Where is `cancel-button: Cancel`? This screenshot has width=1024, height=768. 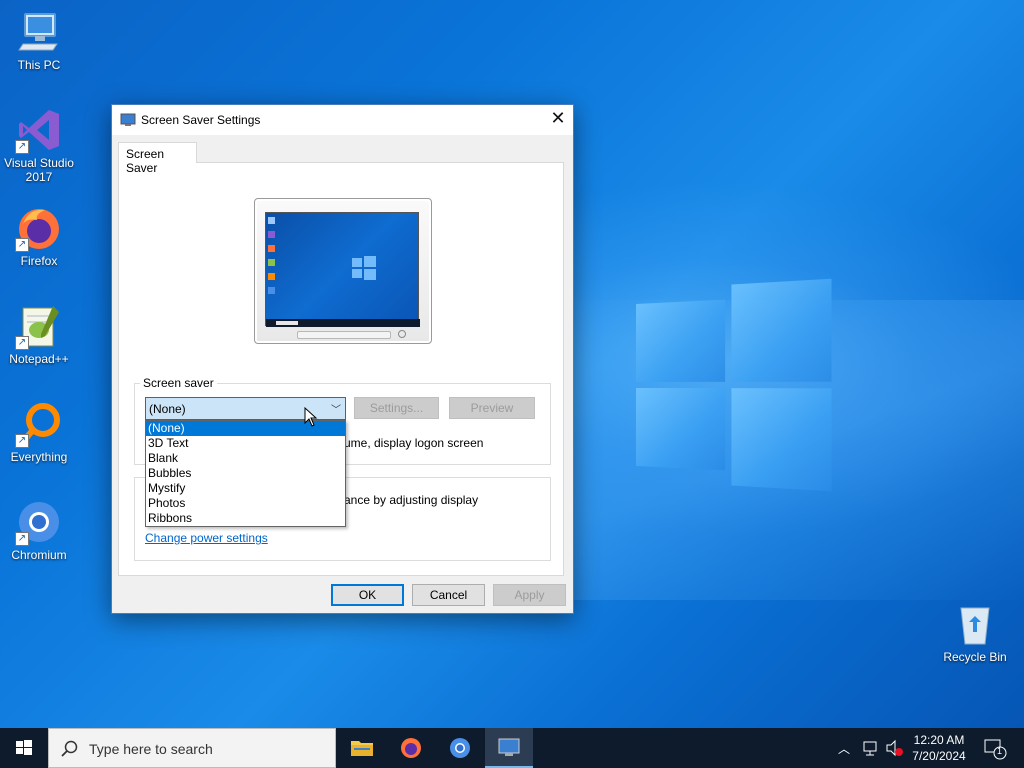
cancel-button: Cancel is located at coordinates (448, 595).